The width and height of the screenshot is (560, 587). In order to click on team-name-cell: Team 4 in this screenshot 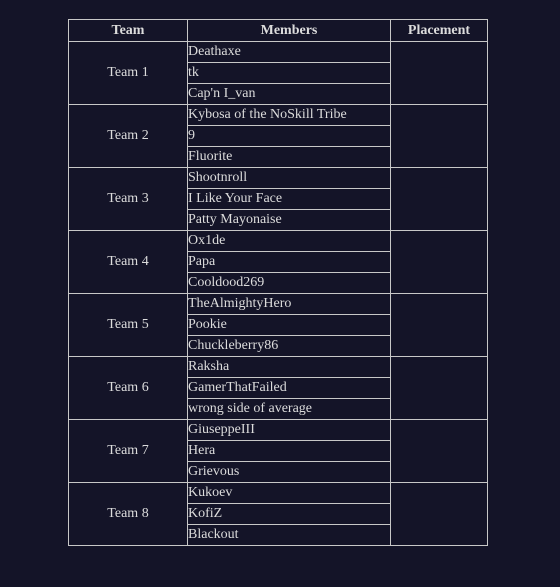, I will do `click(128, 262)`.